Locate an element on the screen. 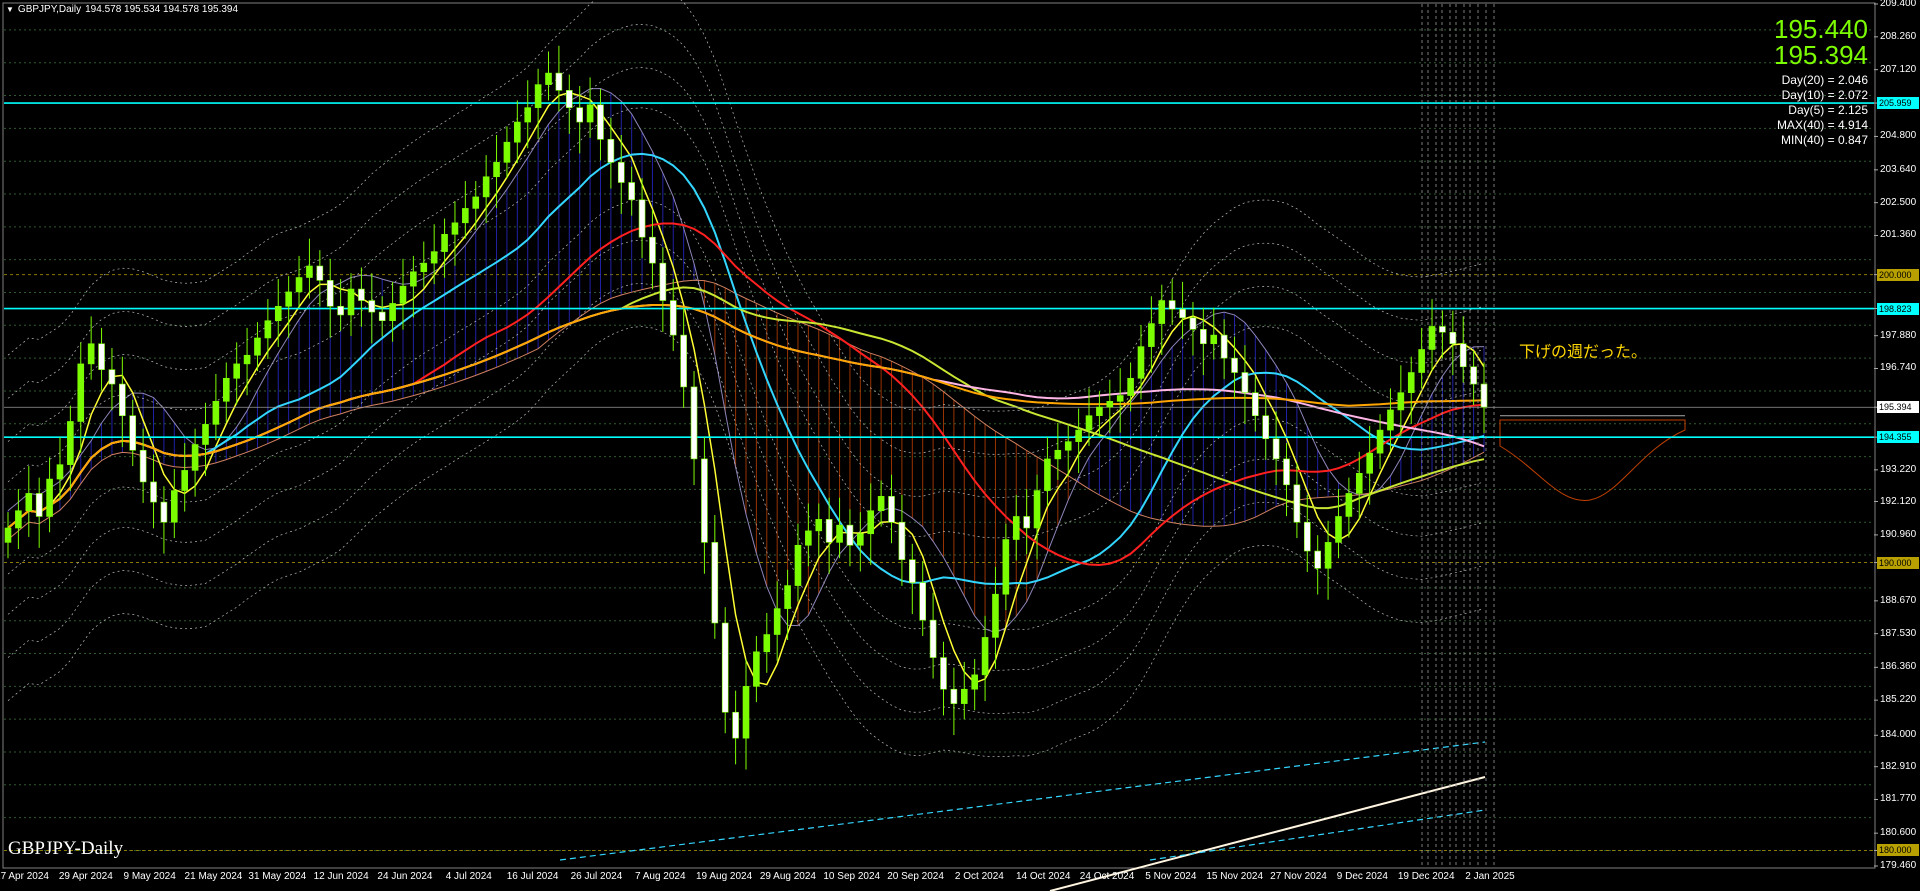 Image resolution: width=1920 pixels, height=891 pixels. x-tick-label: 19 Dec 2024 is located at coordinates (1426, 876).